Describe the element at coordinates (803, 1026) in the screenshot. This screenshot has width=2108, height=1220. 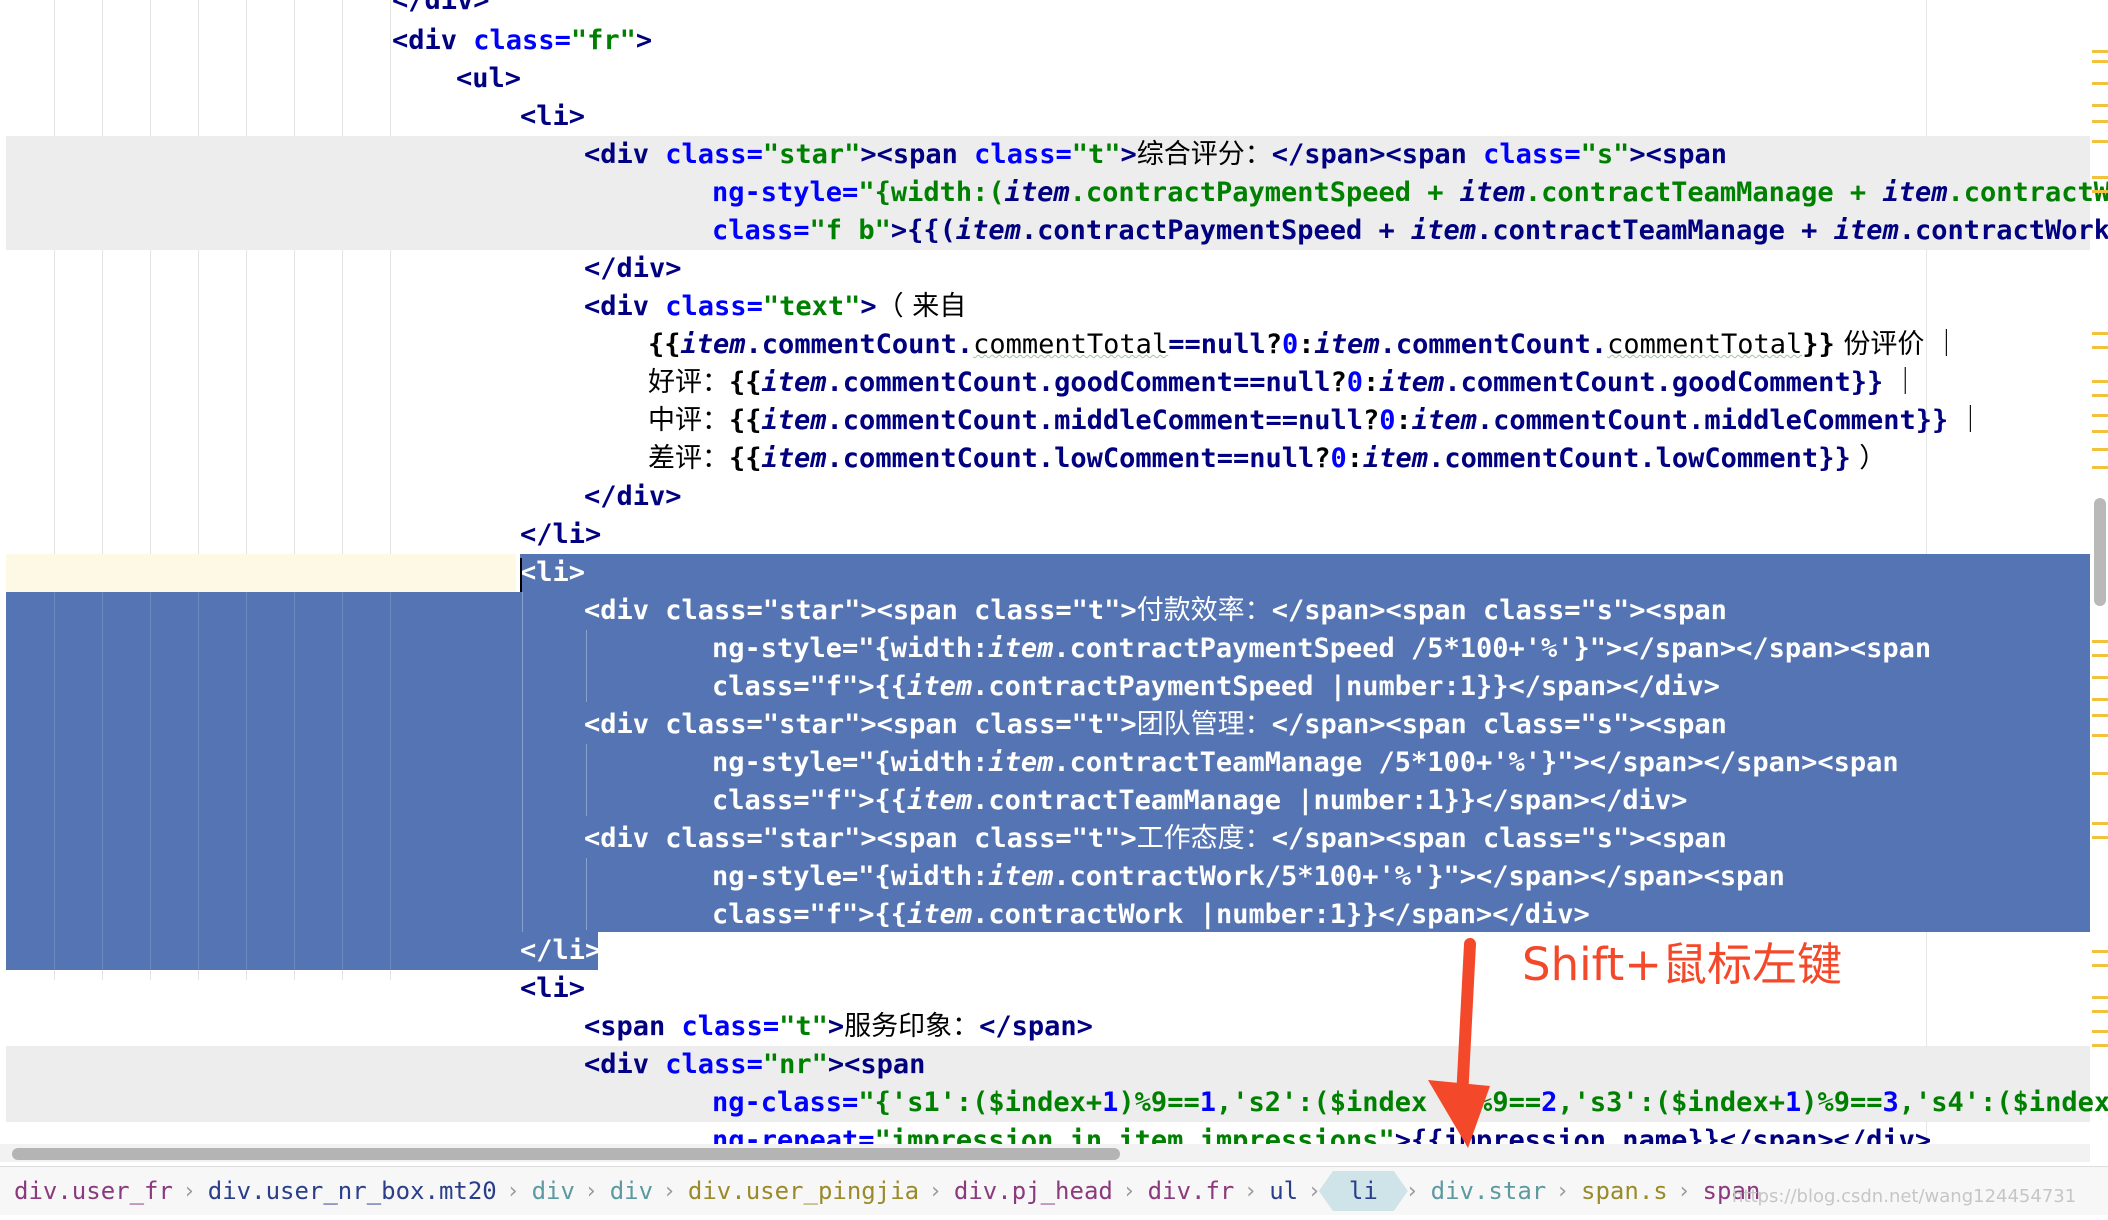
I see `code-token: "t"` at that location.